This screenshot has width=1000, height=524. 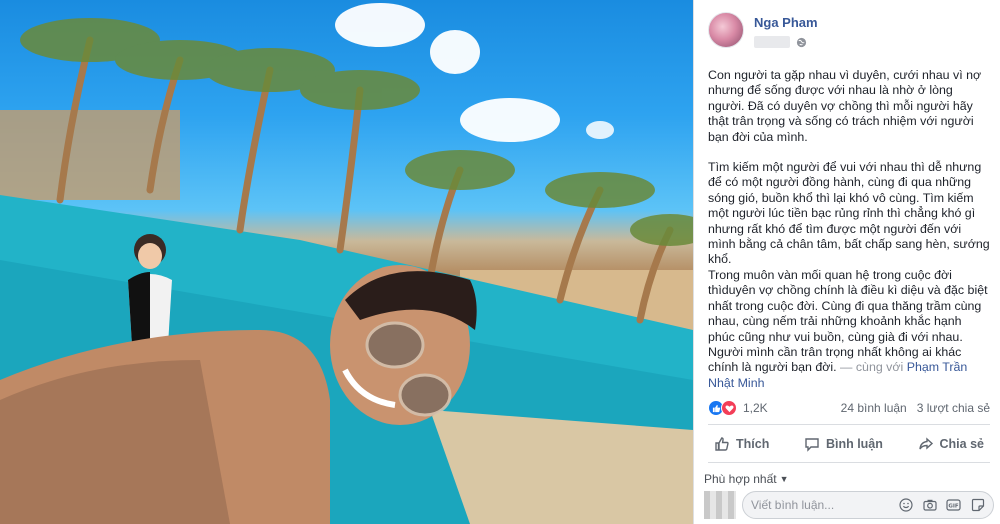 I want to click on timestamp-redacted, so click(x=772, y=42).